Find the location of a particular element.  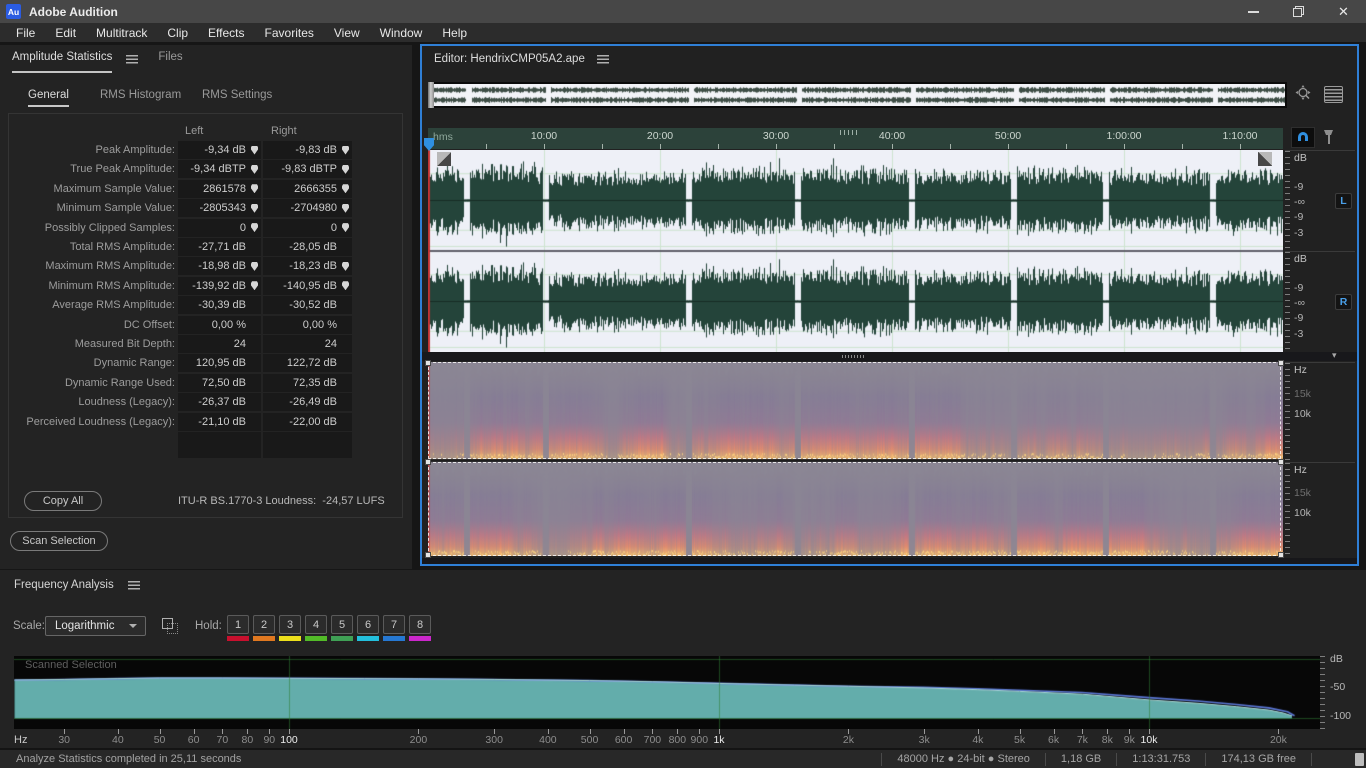

ruler-tick-label: -9 is located at coordinates (1299, 187).